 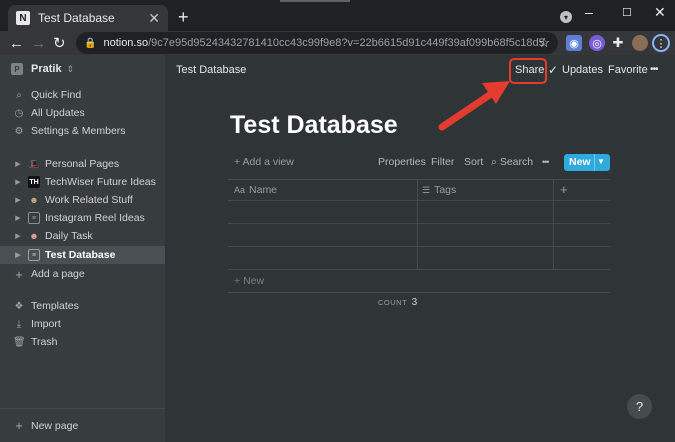 I want to click on annotation-arrow-icon, so click(x=474, y=106).